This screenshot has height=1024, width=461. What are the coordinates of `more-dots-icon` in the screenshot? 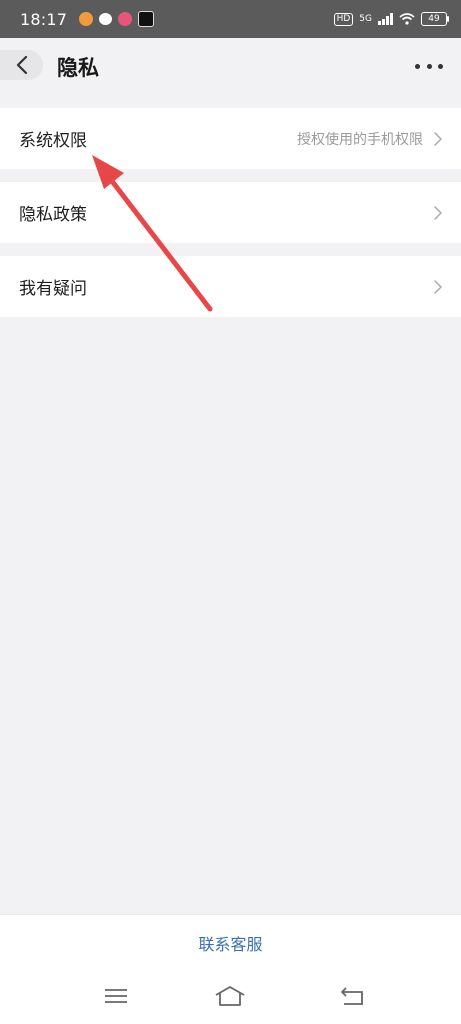 It's located at (417, 66).